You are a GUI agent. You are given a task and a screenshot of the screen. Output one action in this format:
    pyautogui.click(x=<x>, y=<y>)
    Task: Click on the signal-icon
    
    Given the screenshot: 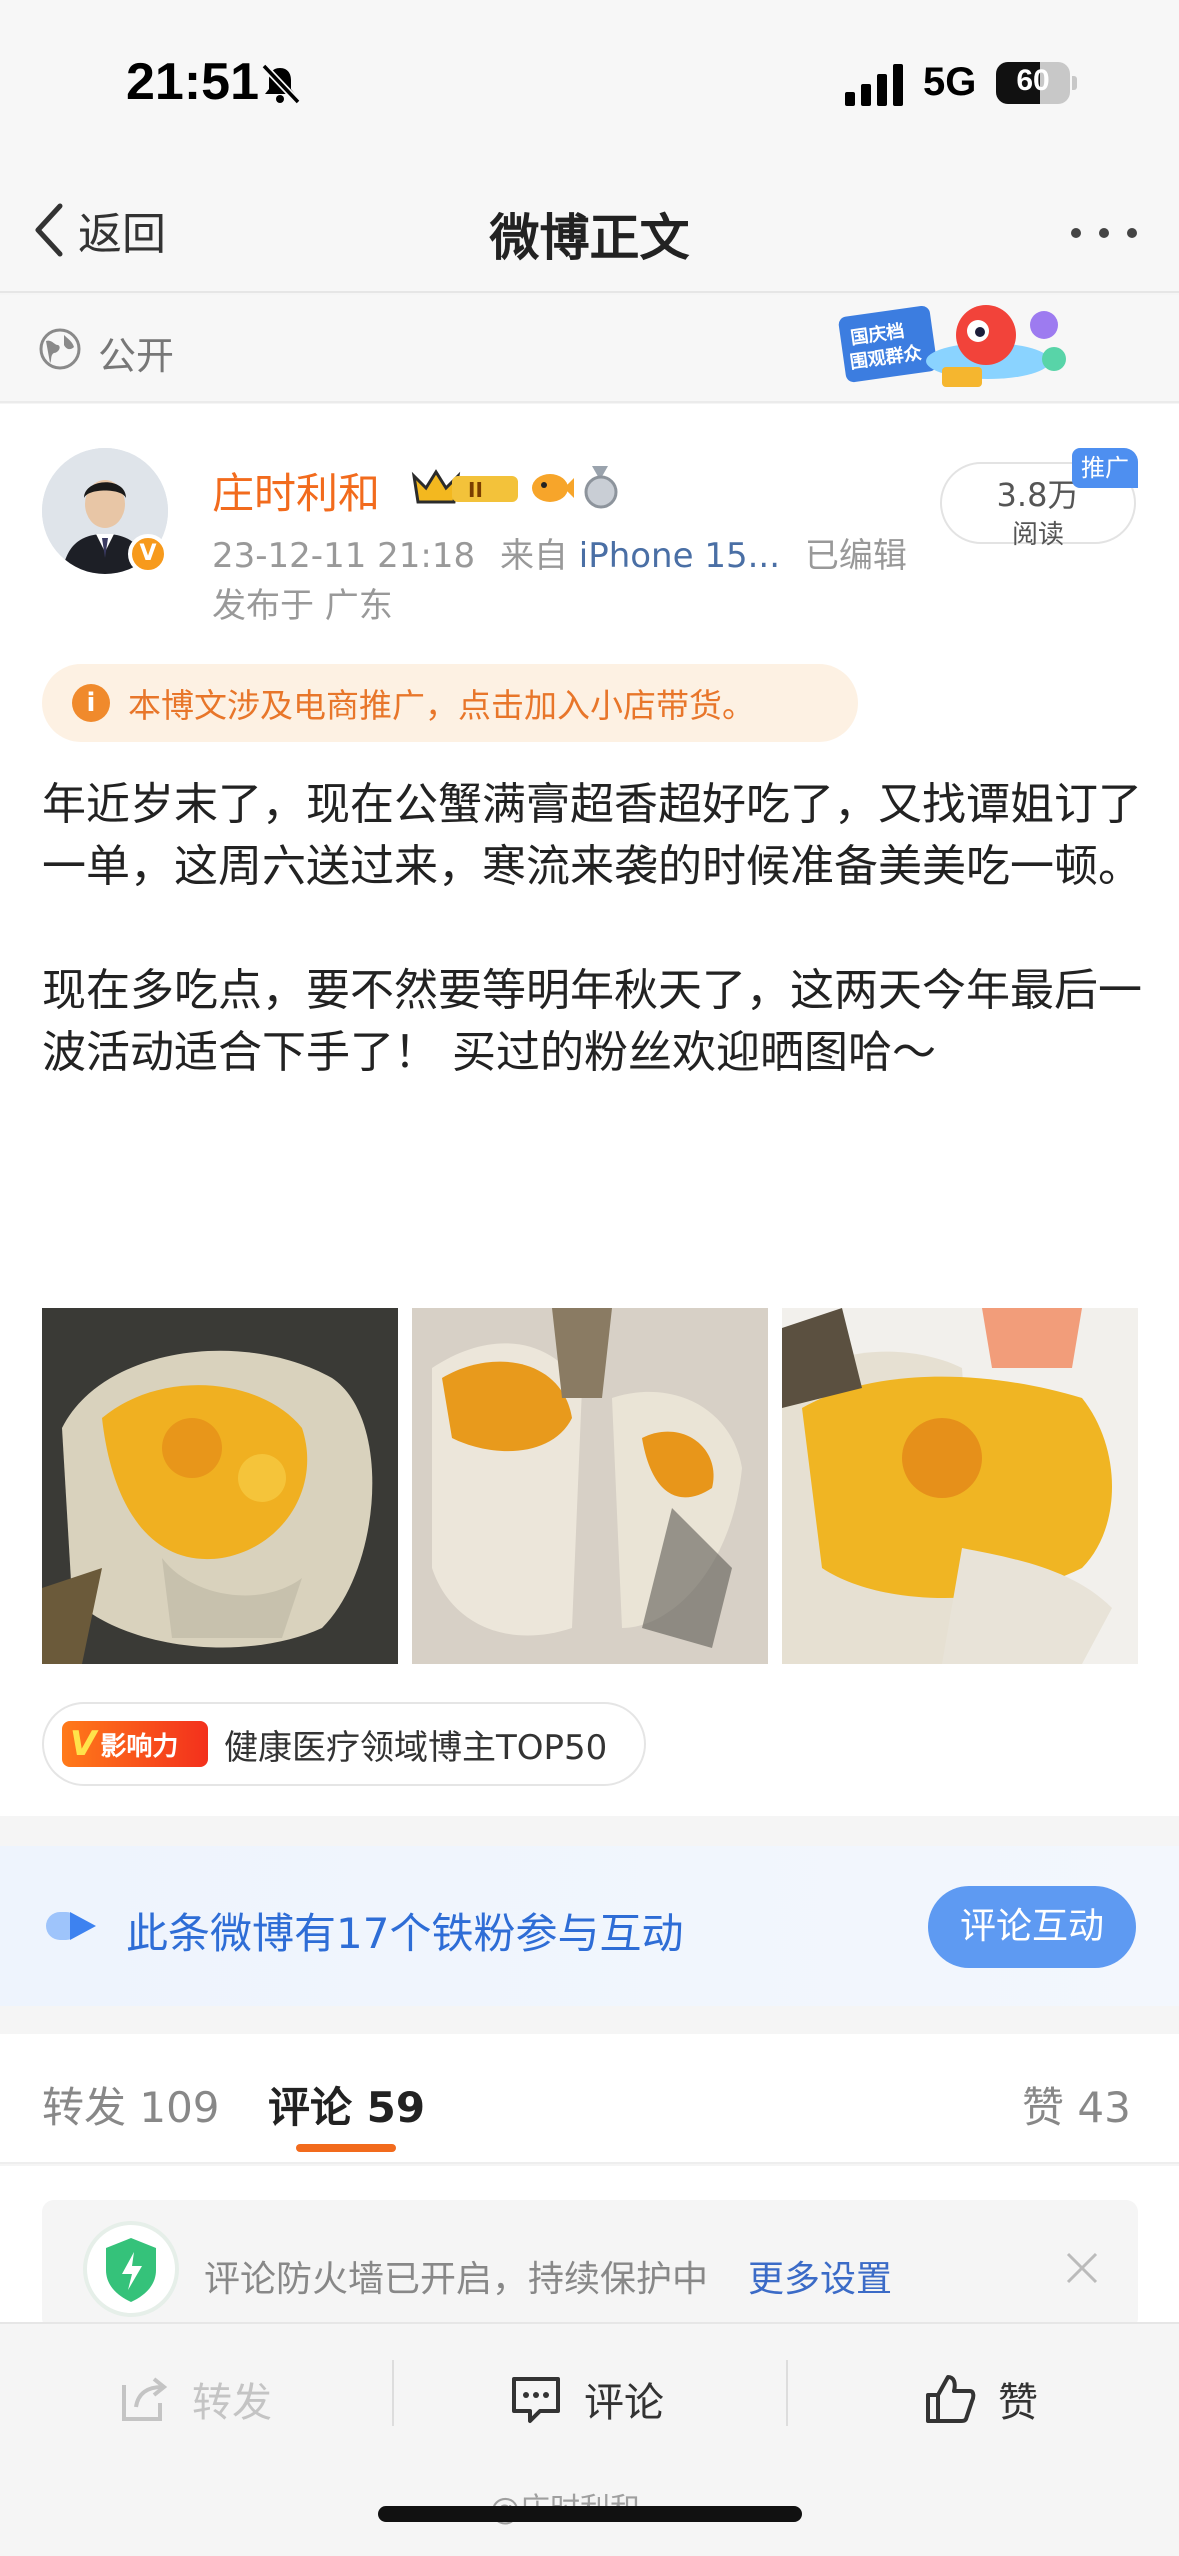 What is the action you would take?
    pyautogui.click(x=874, y=85)
    